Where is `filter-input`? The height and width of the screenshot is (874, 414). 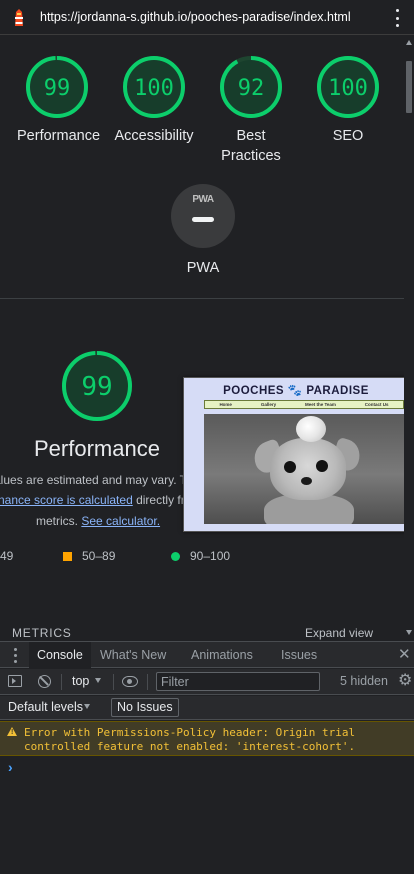 filter-input is located at coordinates (238, 681).